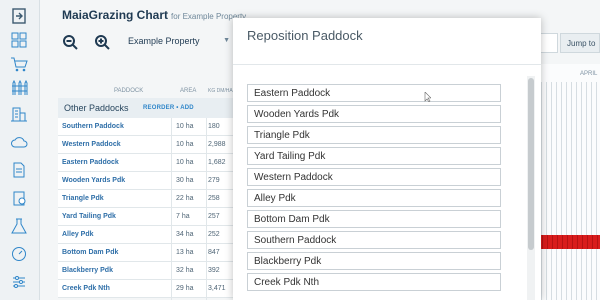 This screenshot has width=600, height=300. Describe the element at coordinates (19, 40) in the screenshot. I see `grid-icon` at that location.